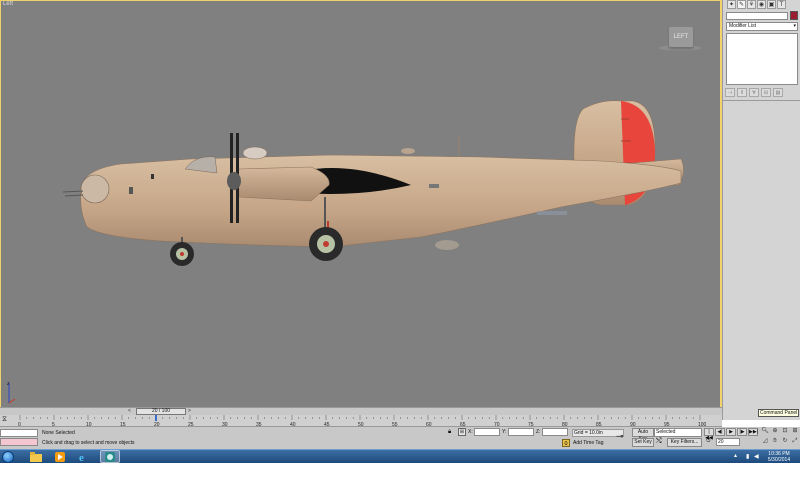 The height and width of the screenshot is (500, 800). I want to click on modifier-stack, so click(762, 59).